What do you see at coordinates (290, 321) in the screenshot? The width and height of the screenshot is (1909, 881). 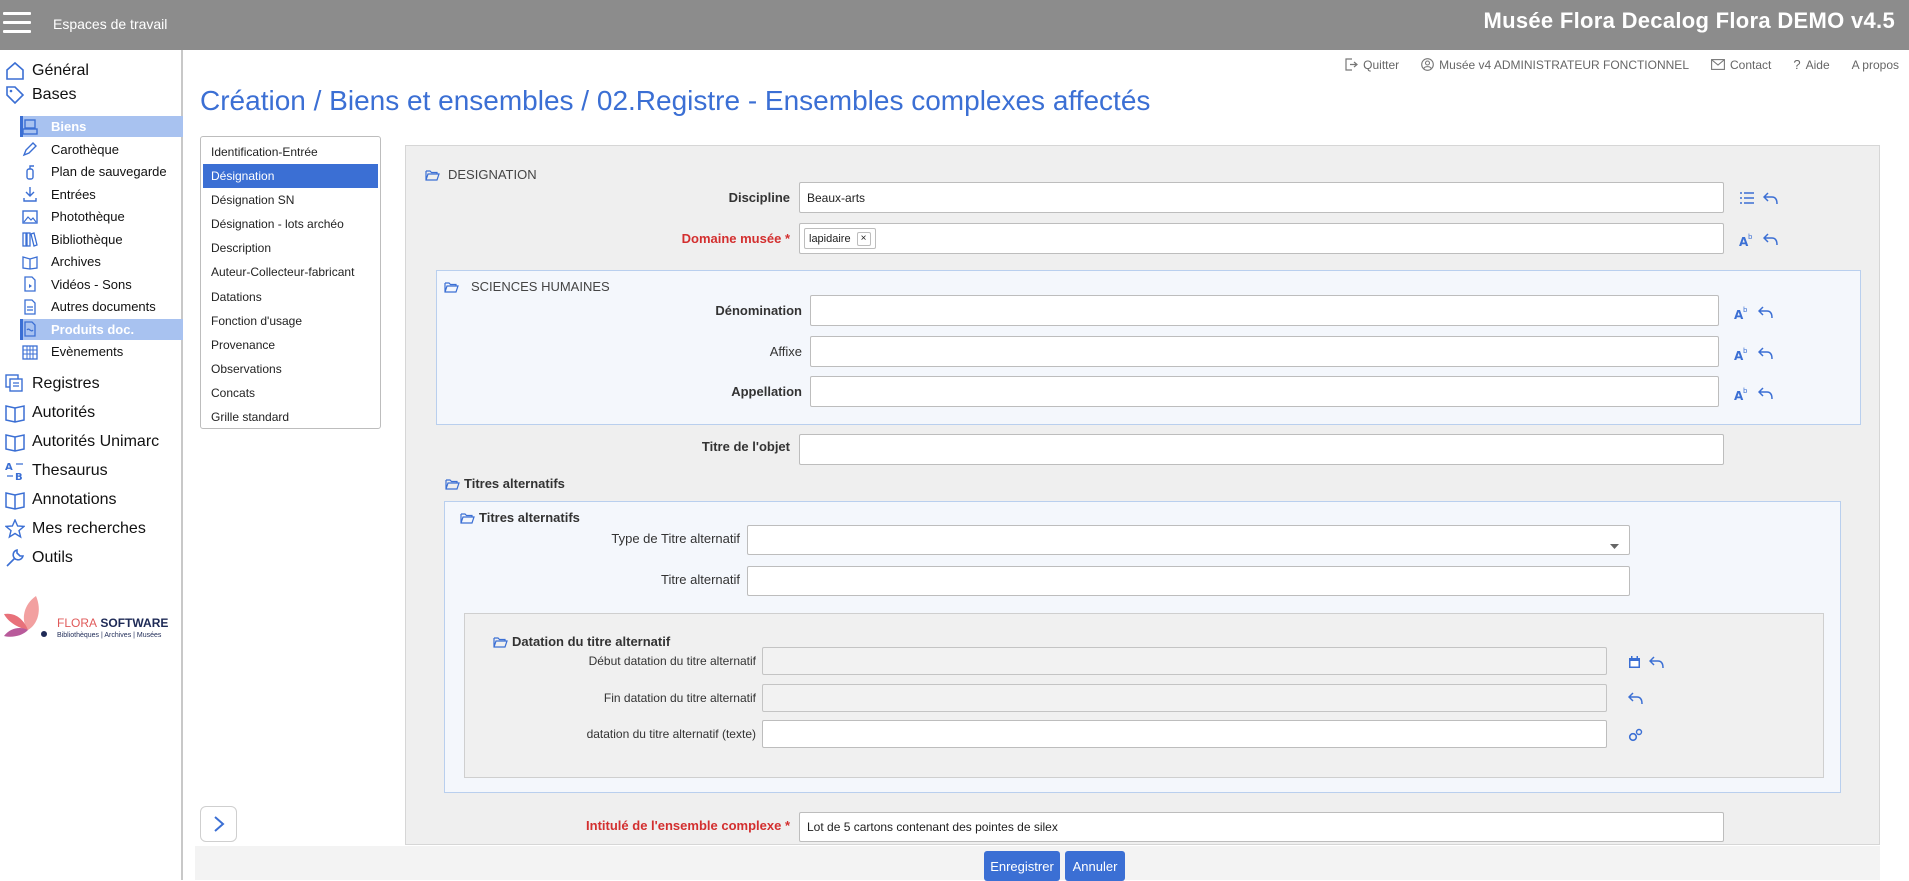 I see `tab-fonction-usage: Fonction d'usage` at bounding box center [290, 321].